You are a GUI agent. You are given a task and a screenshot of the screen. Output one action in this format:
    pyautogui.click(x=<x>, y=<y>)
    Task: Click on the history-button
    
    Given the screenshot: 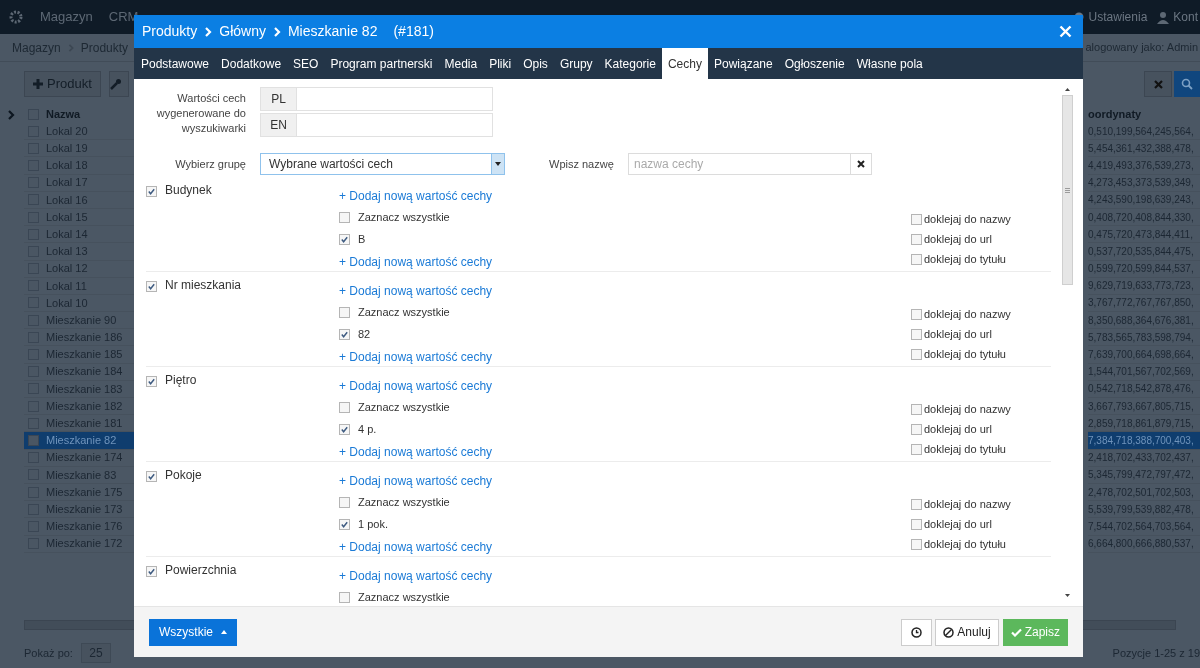 What is the action you would take?
    pyautogui.click(x=917, y=632)
    